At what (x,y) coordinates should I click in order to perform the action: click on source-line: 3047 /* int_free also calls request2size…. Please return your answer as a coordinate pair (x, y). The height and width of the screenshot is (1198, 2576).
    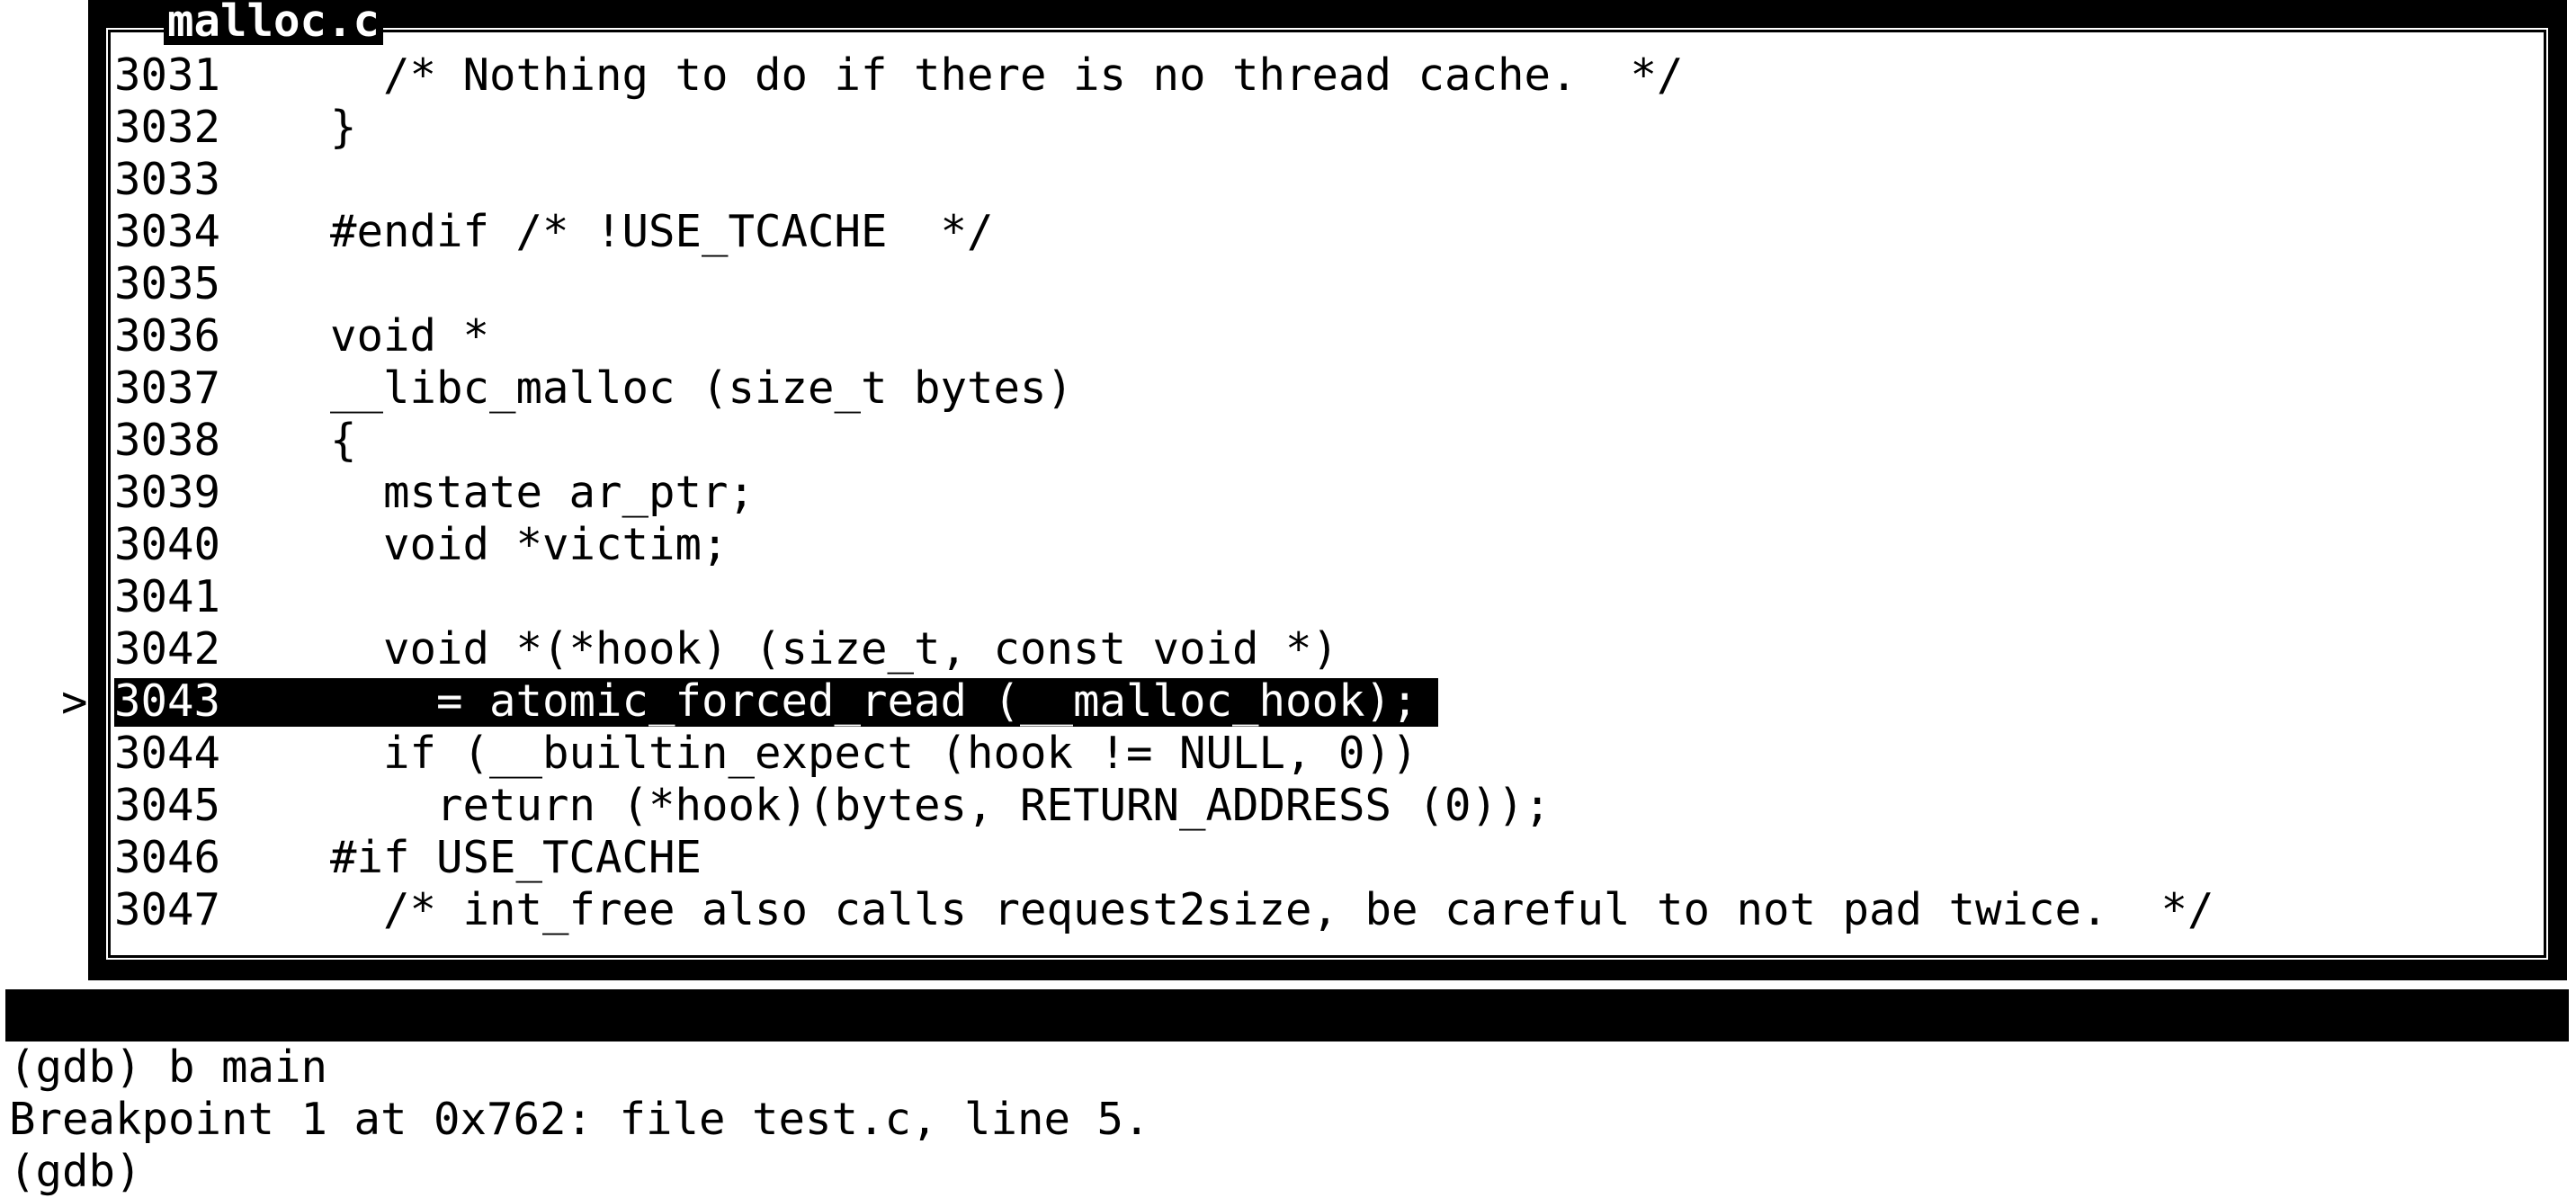
    Looking at the image, I should click on (1328, 910).